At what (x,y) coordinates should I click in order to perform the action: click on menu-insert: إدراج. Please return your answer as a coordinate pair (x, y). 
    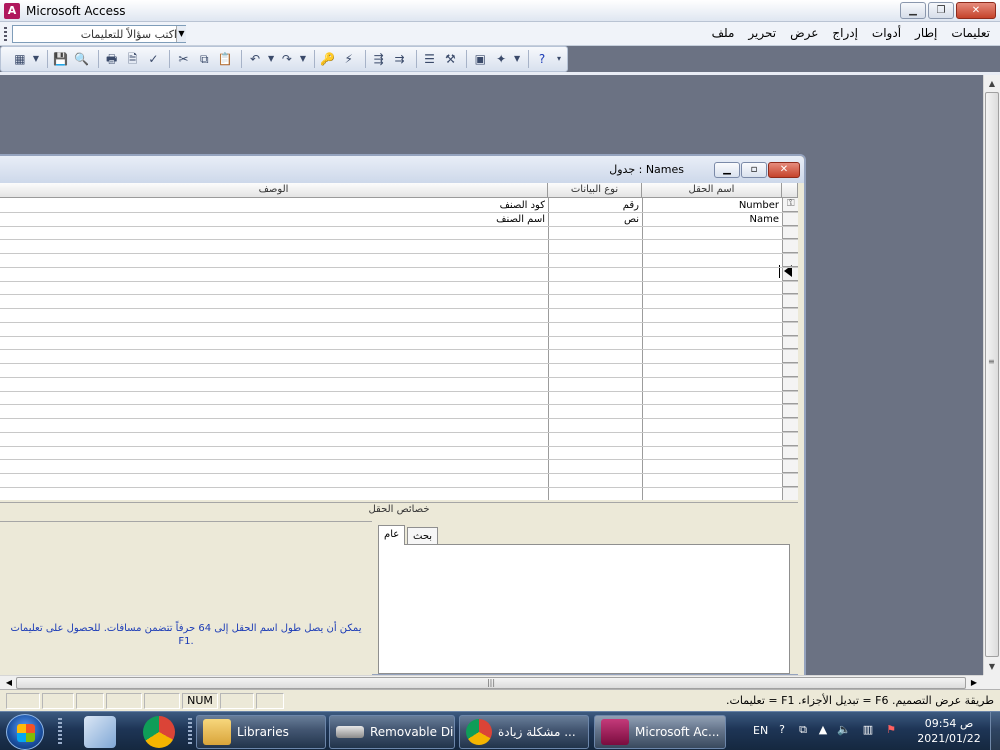
    Looking at the image, I should click on (845, 33).